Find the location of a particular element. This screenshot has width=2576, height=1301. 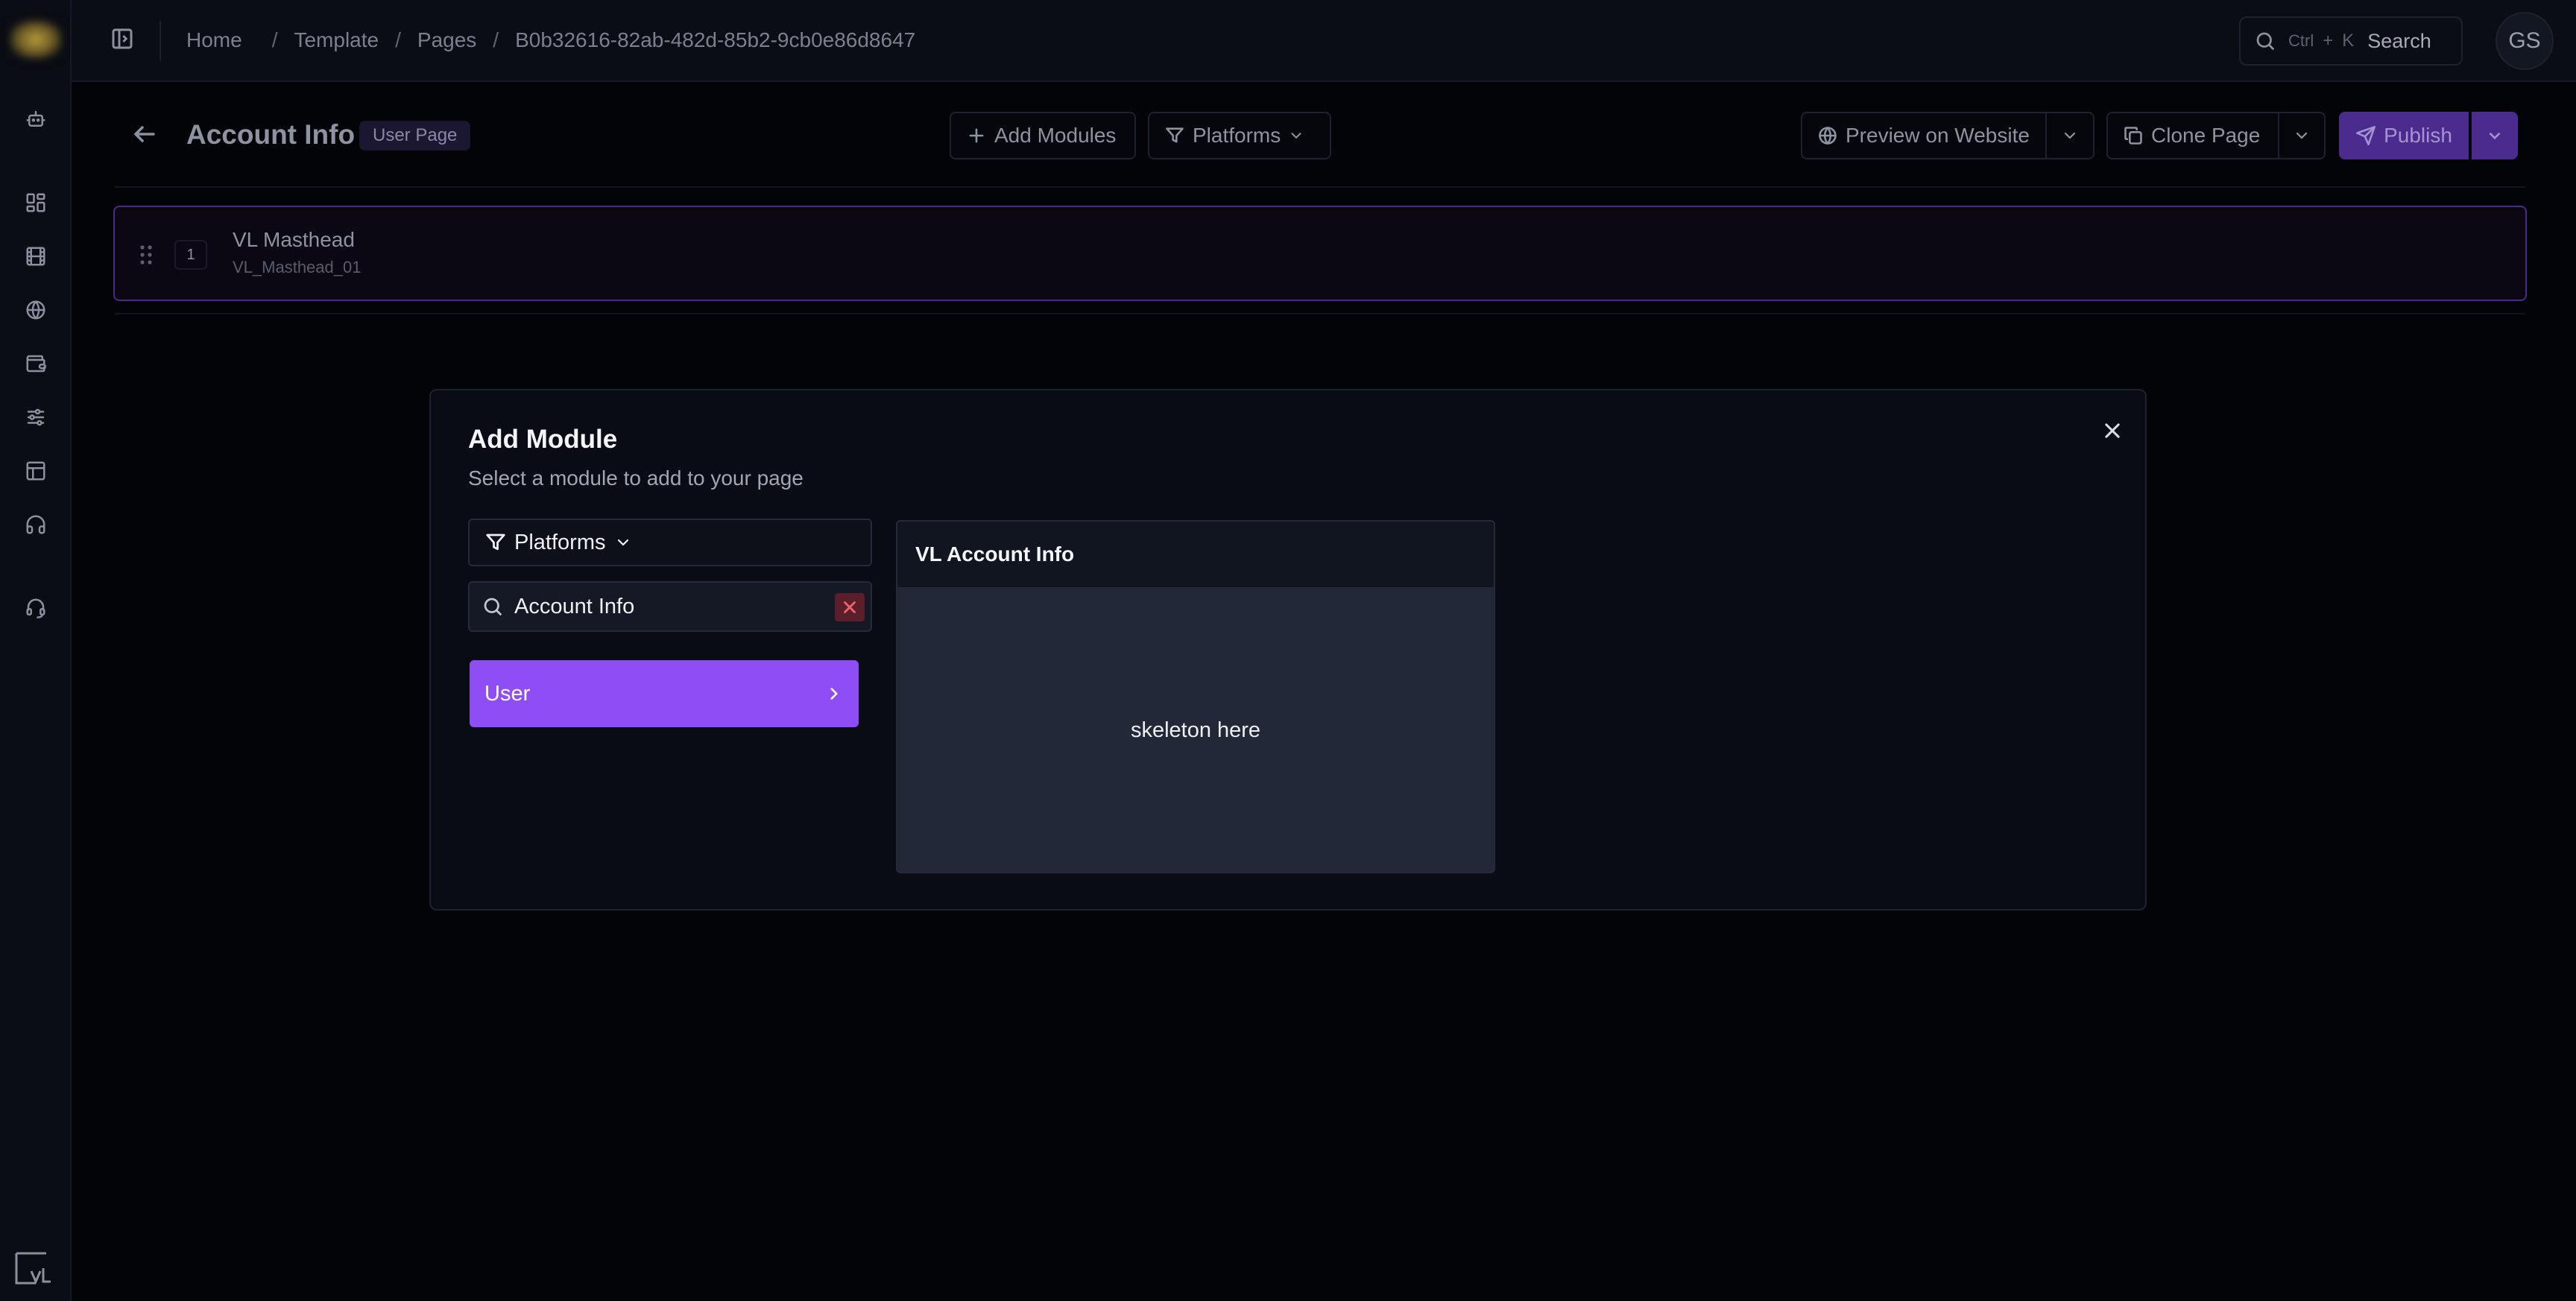

platforms-filter-button: Platforms is located at coordinates (1240, 135).